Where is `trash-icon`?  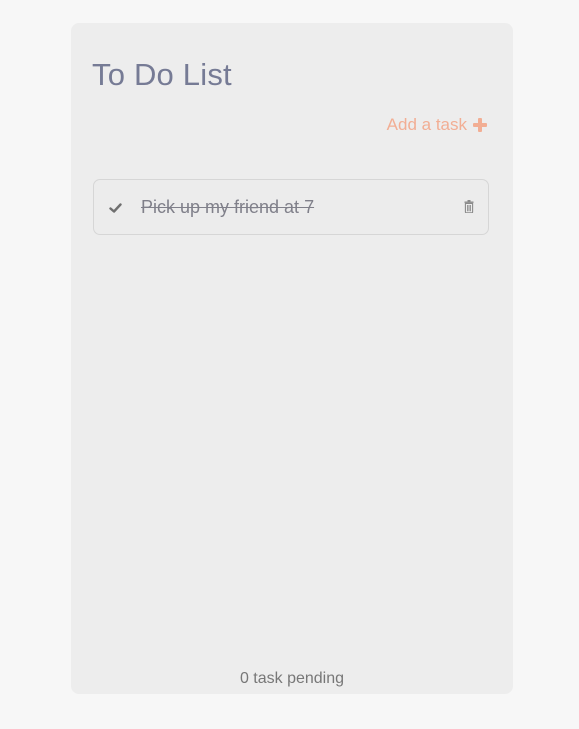 trash-icon is located at coordinates (469, 206).